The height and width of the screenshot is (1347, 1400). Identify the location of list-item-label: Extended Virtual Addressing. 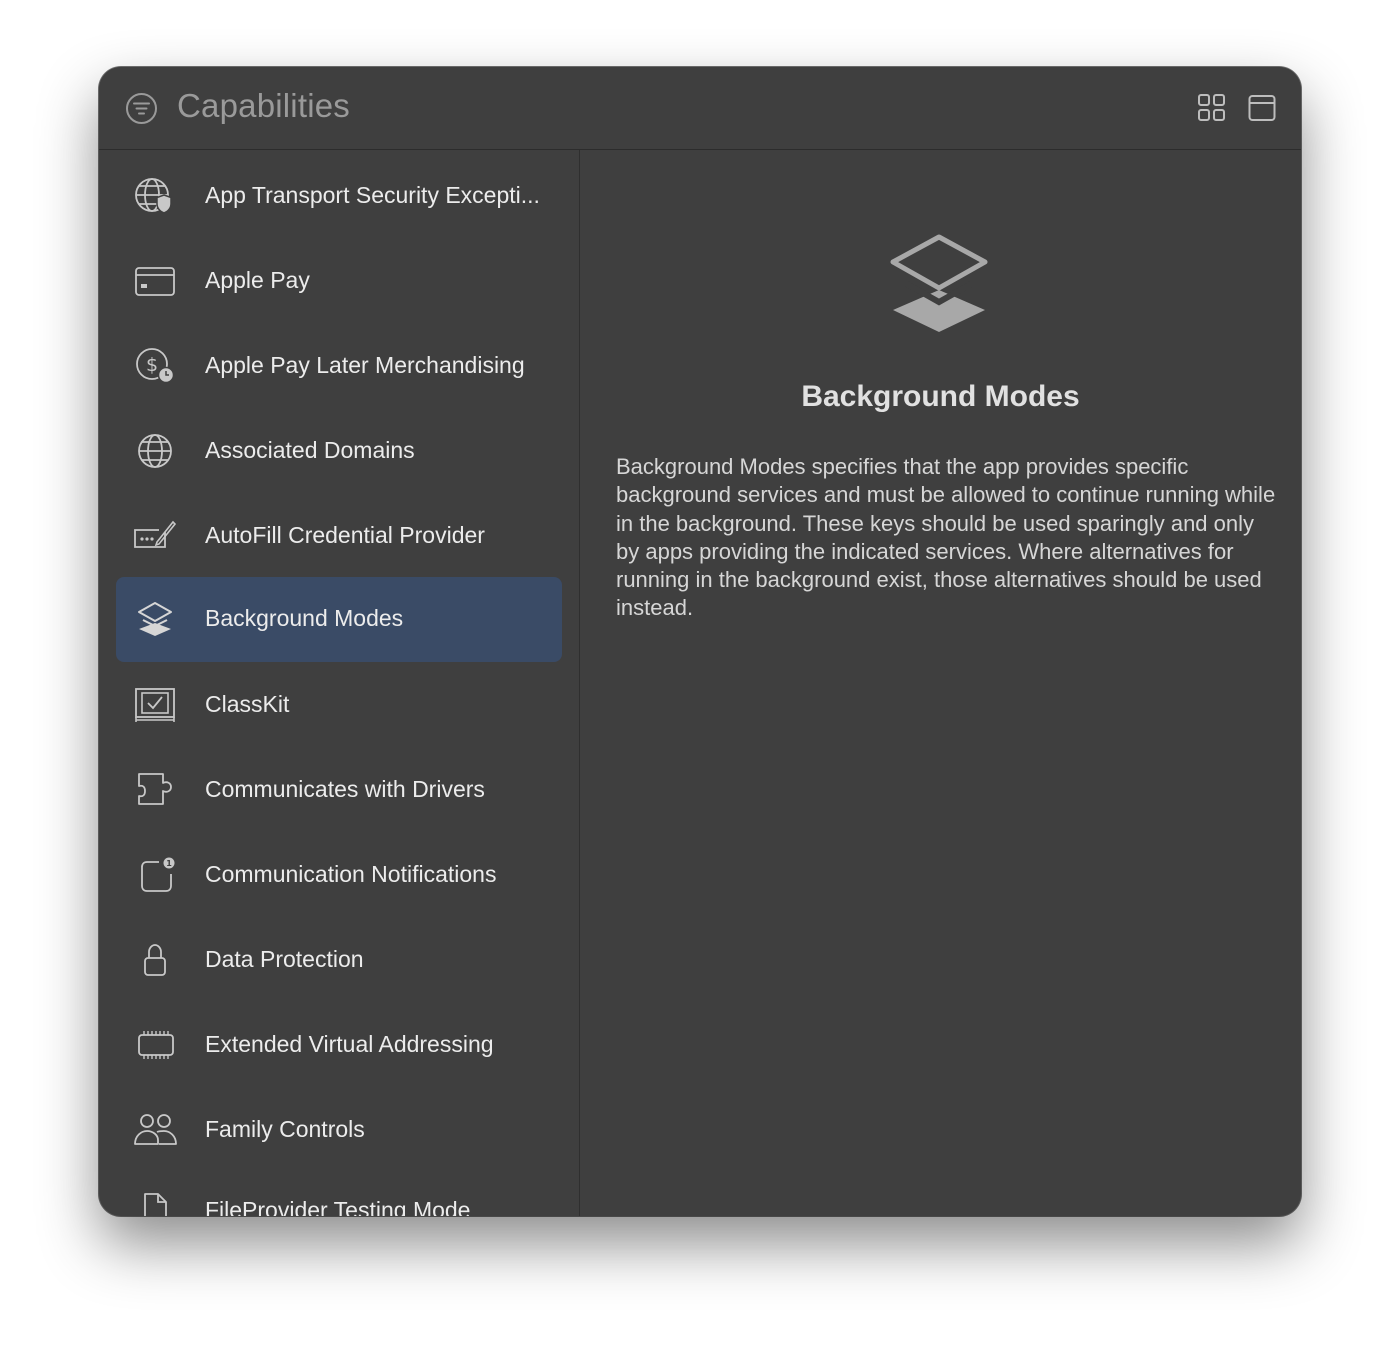
(349, 1044).